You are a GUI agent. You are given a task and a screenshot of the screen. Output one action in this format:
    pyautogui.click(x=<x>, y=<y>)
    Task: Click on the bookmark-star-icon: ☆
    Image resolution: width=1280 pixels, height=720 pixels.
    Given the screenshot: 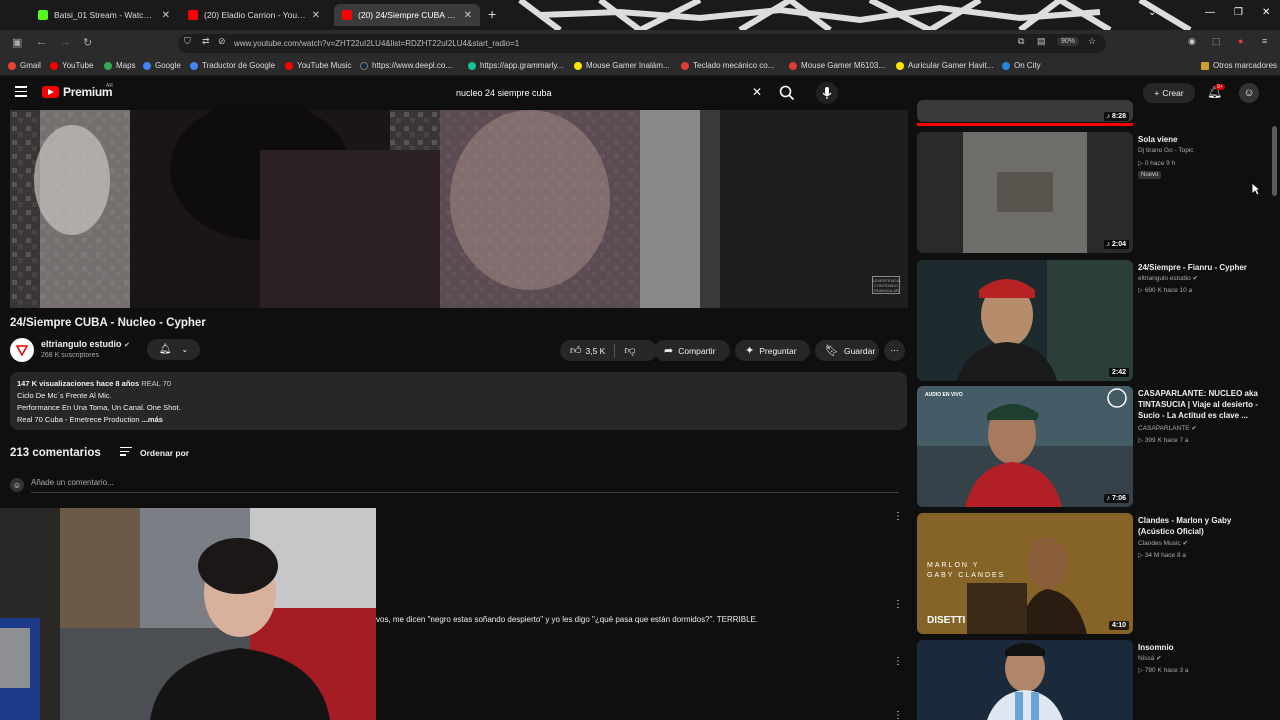 What is the action you would take?
    pyautogui.click(x=1092, y=41)
    